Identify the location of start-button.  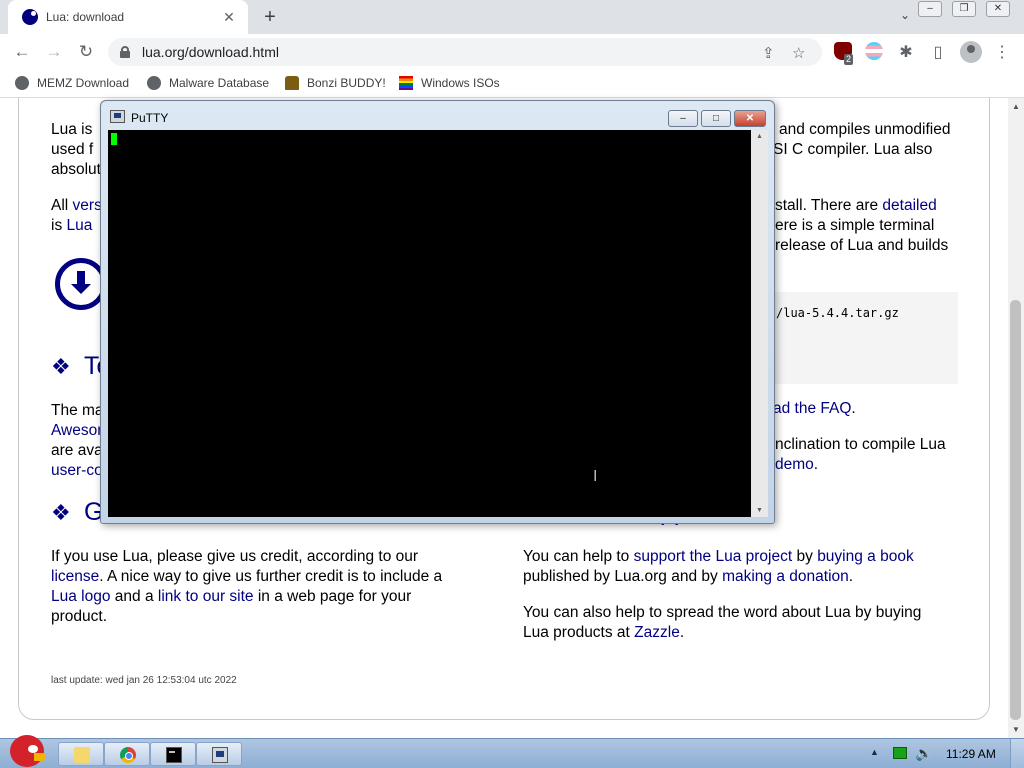
(27, 749).